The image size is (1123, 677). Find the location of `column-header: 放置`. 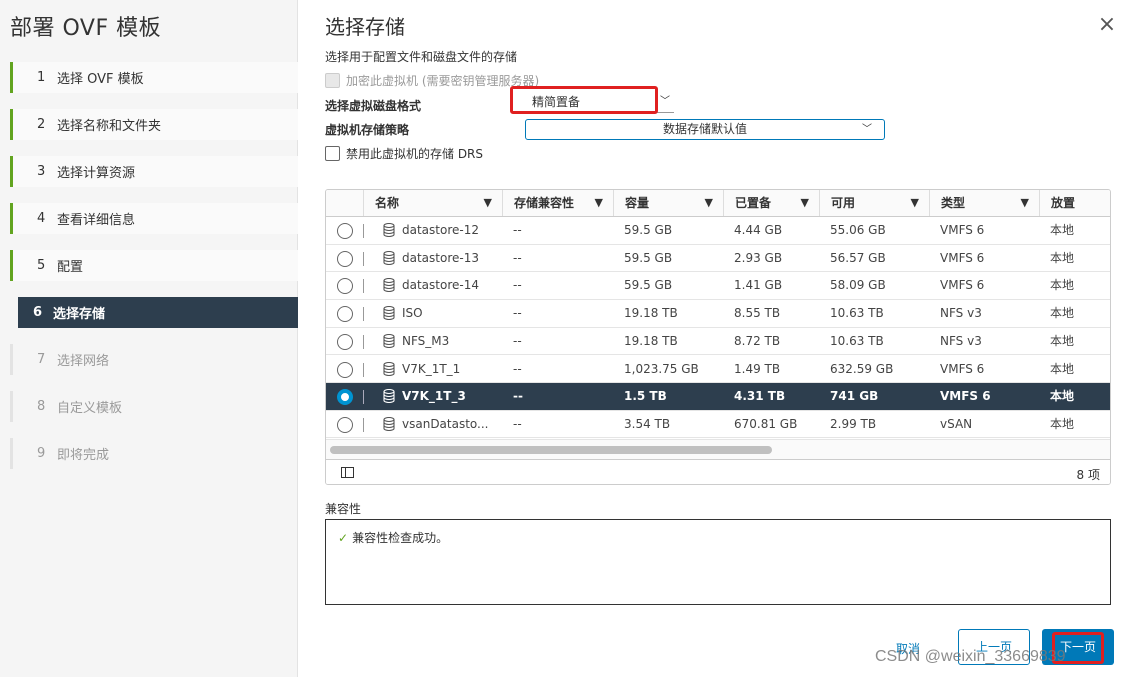

column-header: 放置 is located at coordinates (1074, 203).